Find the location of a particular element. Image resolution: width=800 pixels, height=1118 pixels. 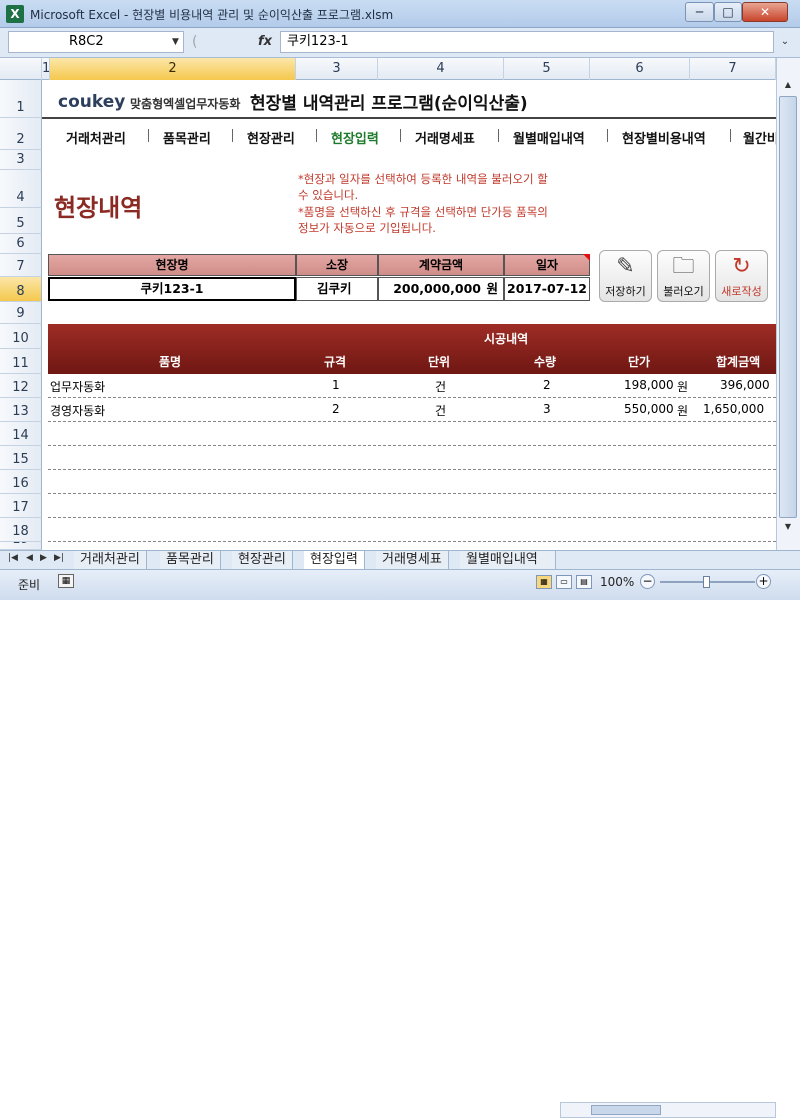

row-header: 17 is located at coordinates (21, 506).